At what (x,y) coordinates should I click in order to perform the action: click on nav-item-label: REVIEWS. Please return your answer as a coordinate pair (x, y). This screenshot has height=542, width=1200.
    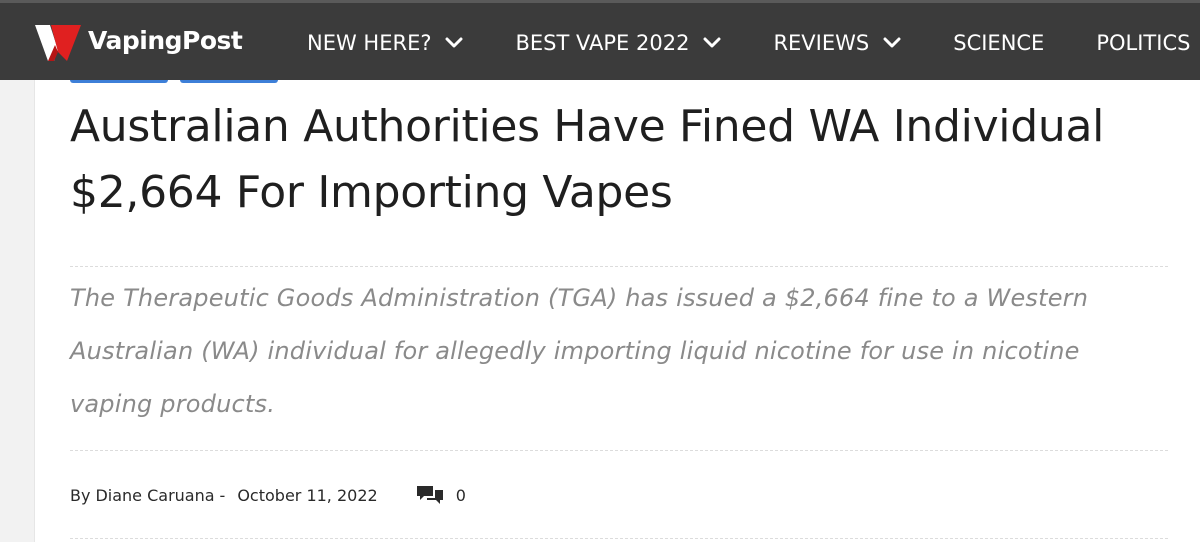
    Looking at the image, I should click on (821, 43).